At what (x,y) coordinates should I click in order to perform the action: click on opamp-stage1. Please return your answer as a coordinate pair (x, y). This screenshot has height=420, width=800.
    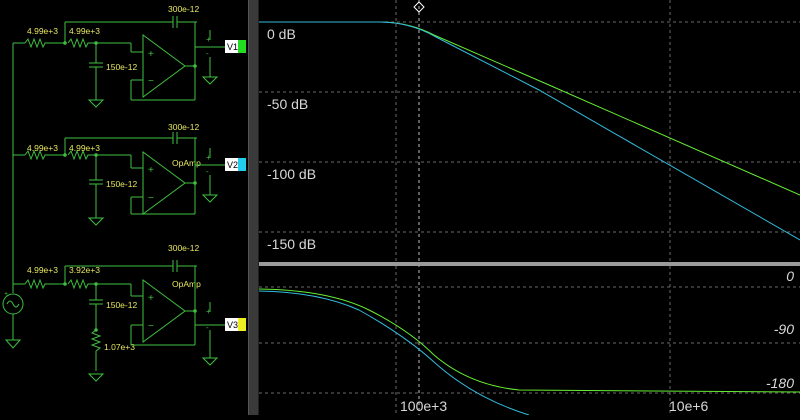
    Looking at the image, I should click on (164, 66).